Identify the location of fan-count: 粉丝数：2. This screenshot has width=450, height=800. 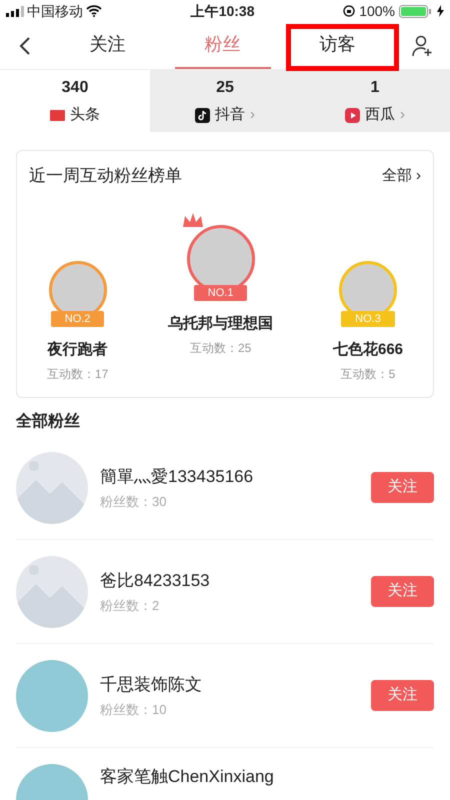
(130, 605).